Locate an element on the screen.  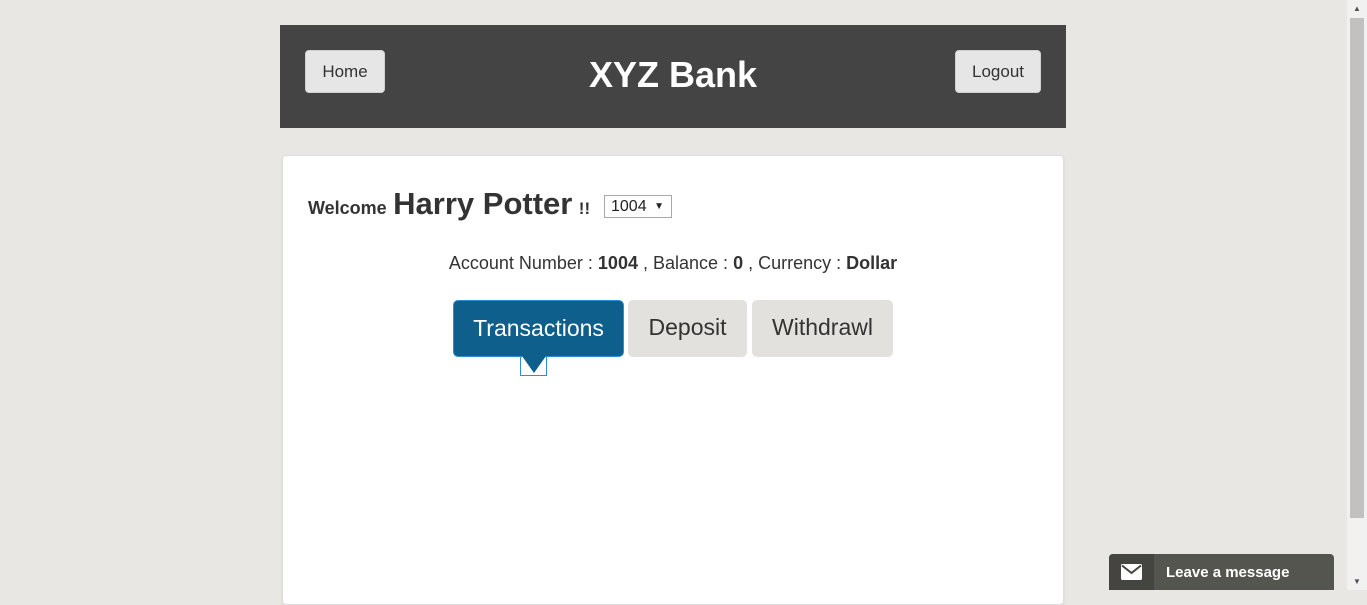
chat-icon-box is located at coordinates (1131, 572).